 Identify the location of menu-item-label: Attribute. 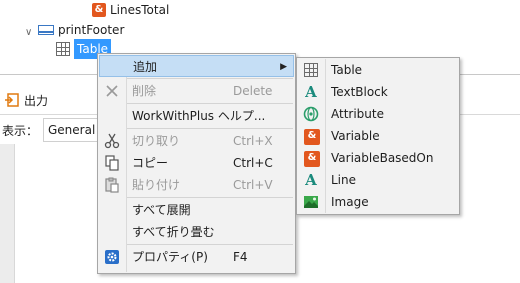
(357, 114).